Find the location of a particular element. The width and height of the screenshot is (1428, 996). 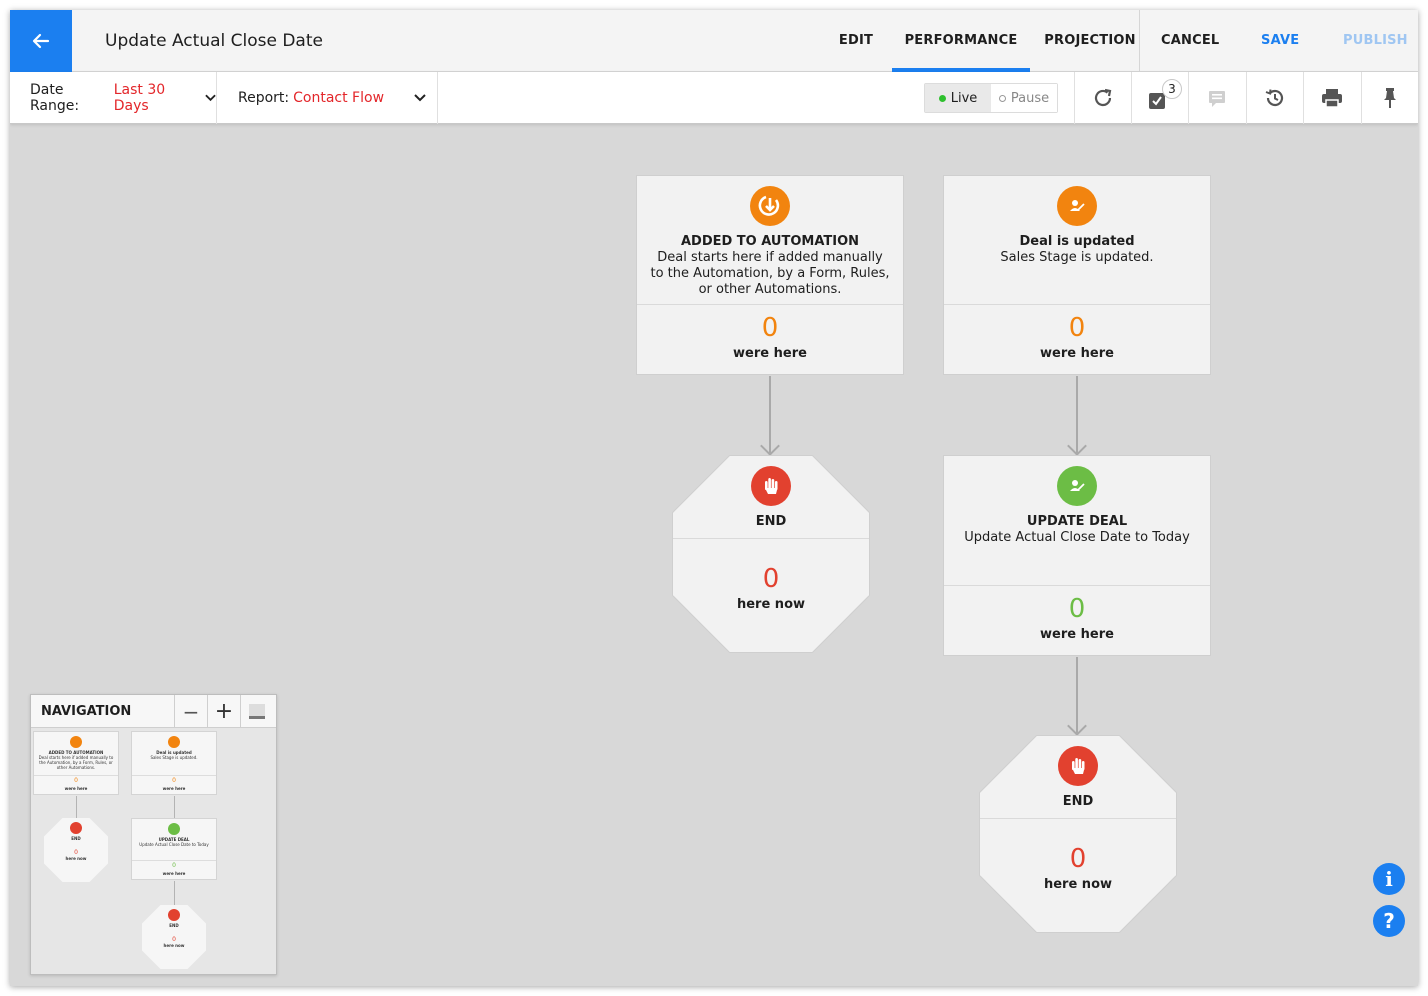

tasks-badge: 3 is located at coordinates (1172, 89).